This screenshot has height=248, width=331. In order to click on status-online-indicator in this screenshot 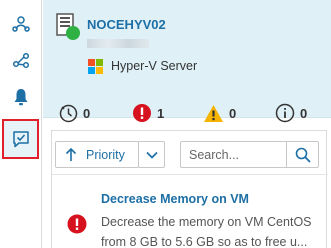, I will do `click(73, 33)`.